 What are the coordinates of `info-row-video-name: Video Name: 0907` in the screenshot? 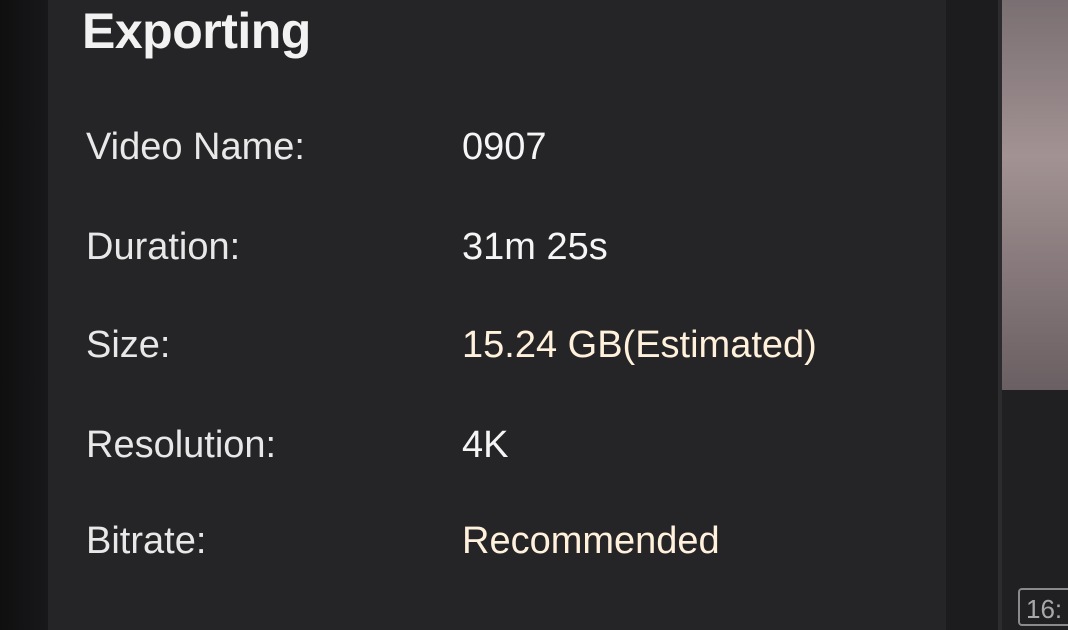 It's located at (496, 156).